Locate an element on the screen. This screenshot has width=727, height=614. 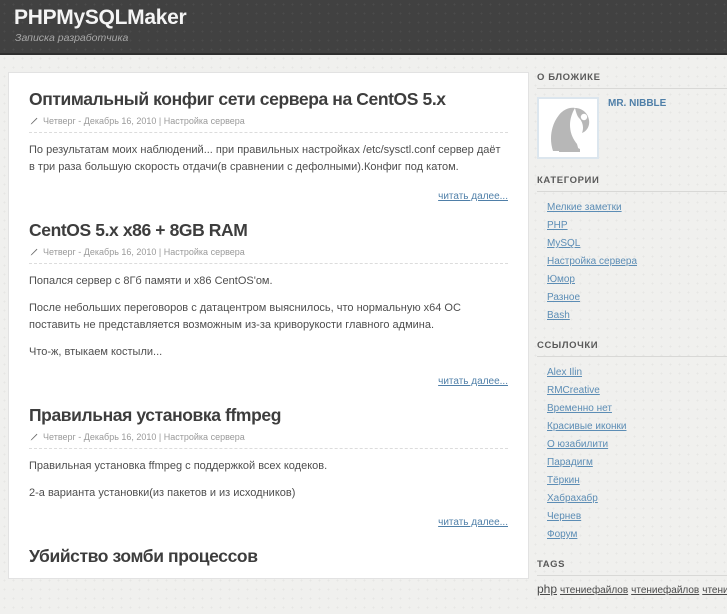
widget-title-categories: Категории is located at coordinates (632, 183).